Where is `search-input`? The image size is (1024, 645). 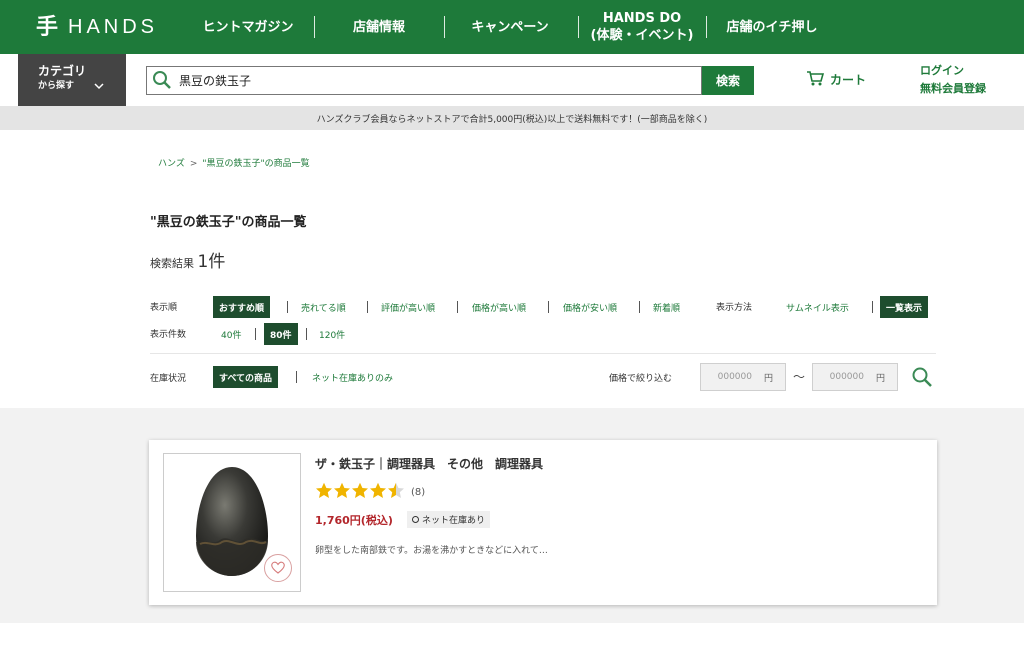 search-input is located at coordinates (429, 80).